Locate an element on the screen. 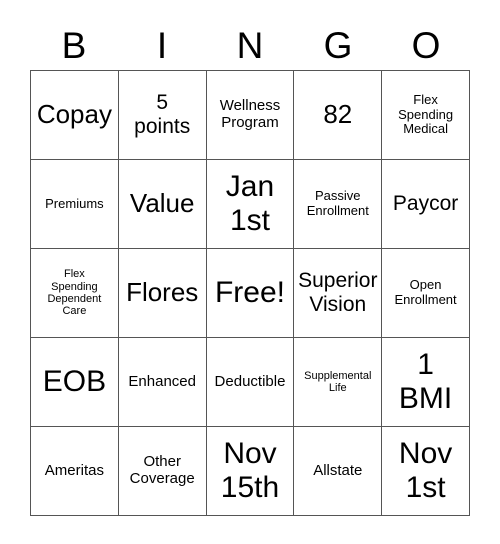 Image resolution: width=500 pixels, height=544 pixels. bingo-cell-r4c3: Deductible is located at coordinates (250, 382).